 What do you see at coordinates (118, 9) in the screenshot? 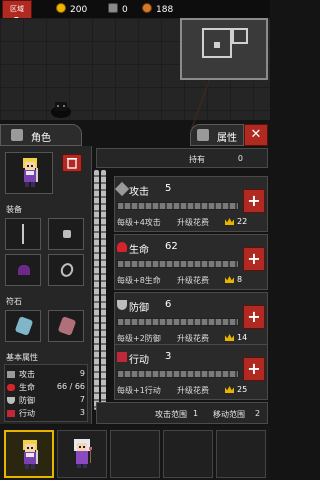
I see `gem-counter: 0` at bounding box center [118, 9].